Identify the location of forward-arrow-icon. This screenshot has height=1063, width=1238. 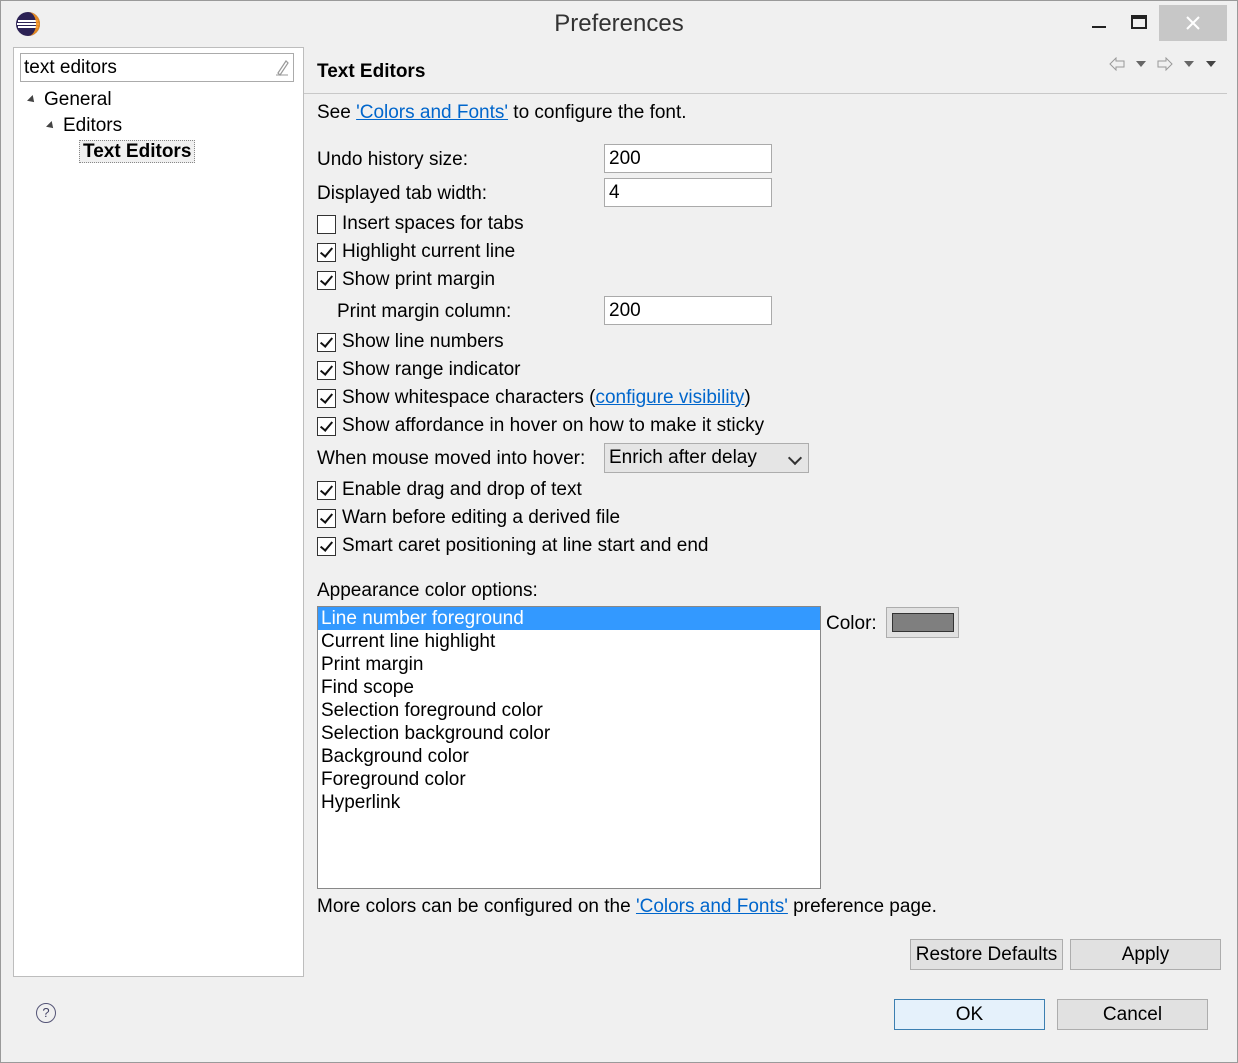
(1165, 64).